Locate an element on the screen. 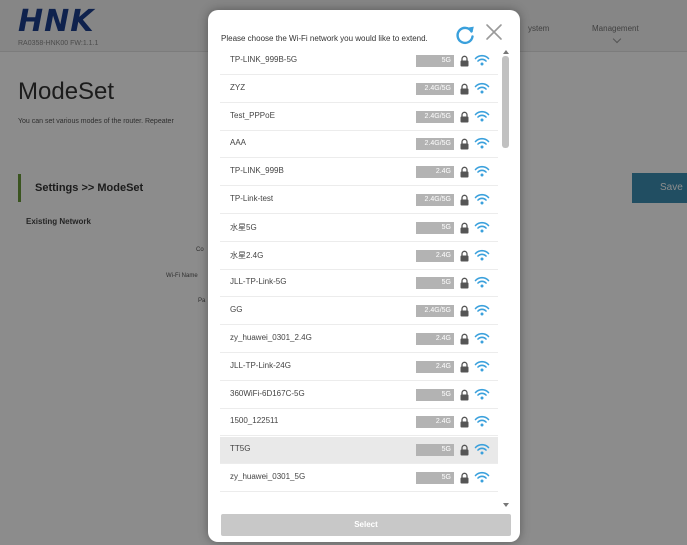 The height and width of the screenshot is (545, 687). refresh-icon is located at coordinates (465, 35).